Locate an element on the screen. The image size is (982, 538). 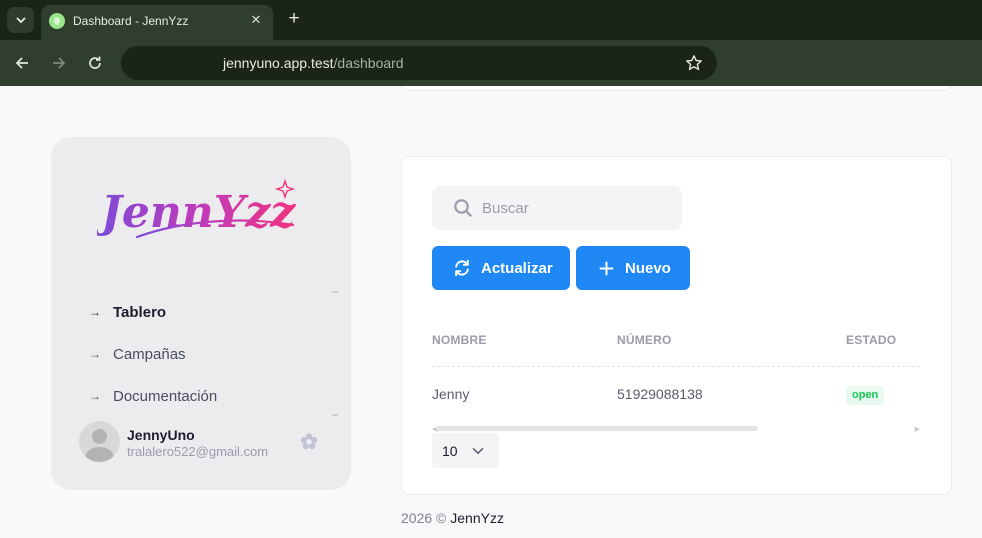
scroll-right-icon: ▶ is located at coordinates (917, 429).